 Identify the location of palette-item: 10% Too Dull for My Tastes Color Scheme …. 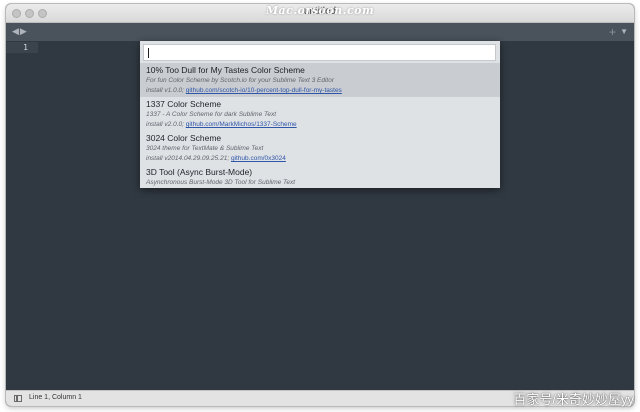
(320, 80).